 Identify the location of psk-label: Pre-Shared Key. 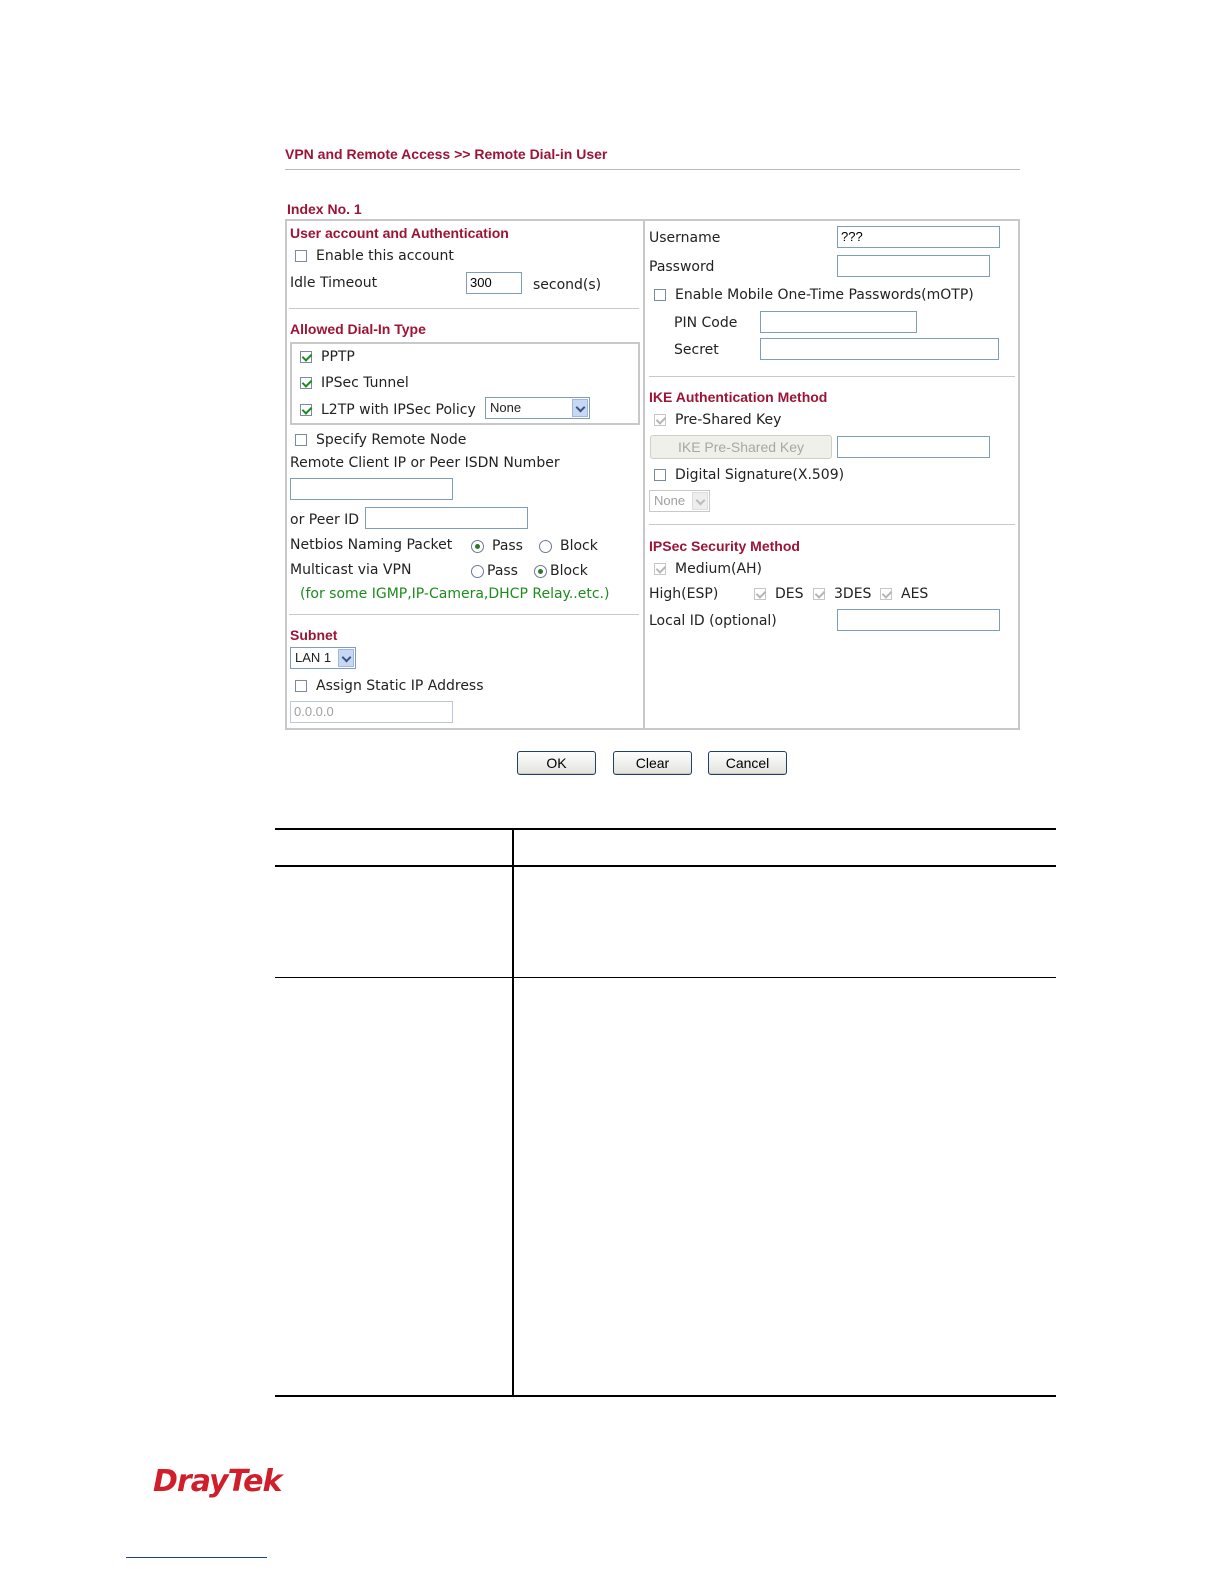
(728, 420).